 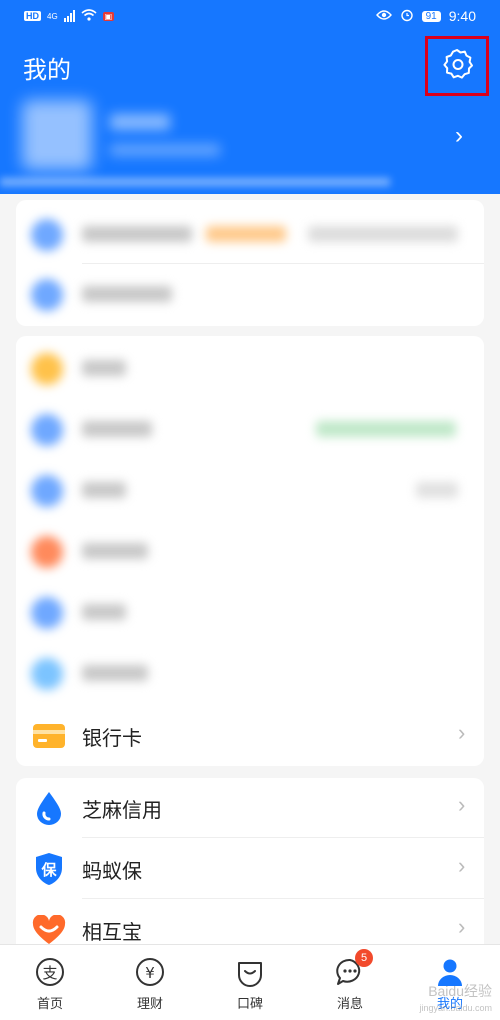 What do you see at coordinates (250, 869) in the screenshot?
I see `ant-insurance-row: 保 蚂蚁保 ›` at bounding box center [250, 869].